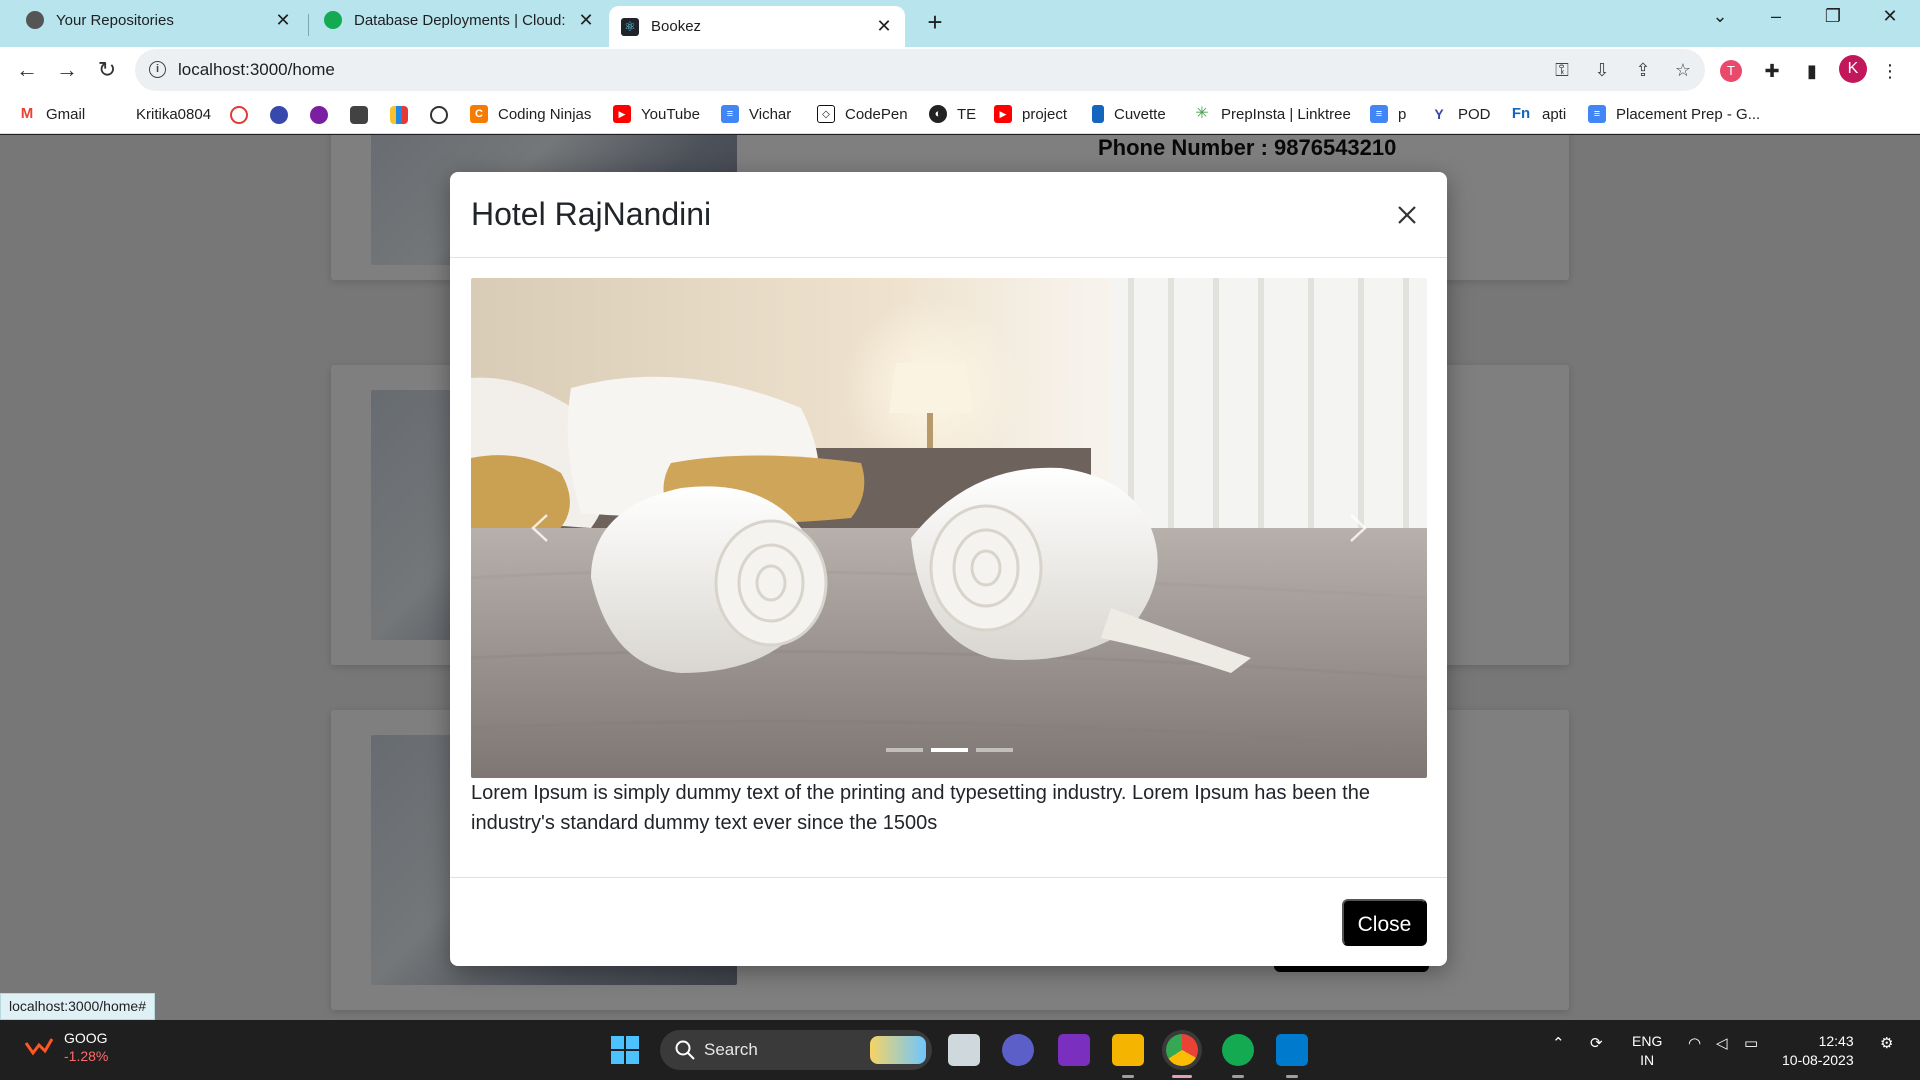 This screenshot has width=1920, height=1080. What do you see at coordinates (1772, 71) in the screenshot?
I see `extensions-puzzle-icon: ✚` at bounding box center [1772, 71].